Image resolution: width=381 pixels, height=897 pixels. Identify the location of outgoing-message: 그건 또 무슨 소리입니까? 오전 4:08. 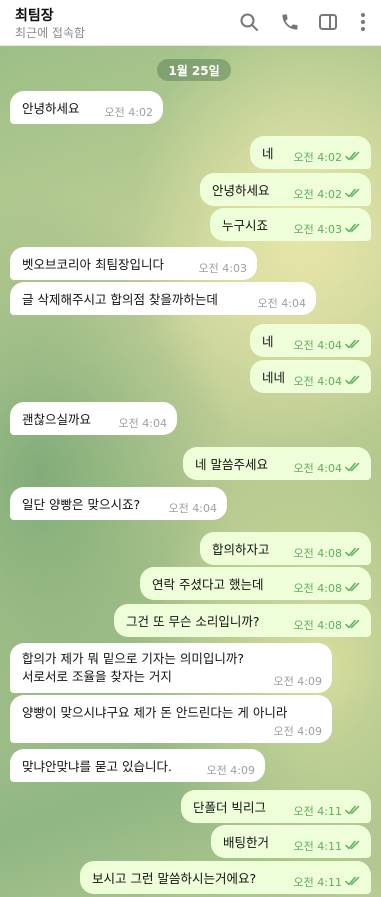
(242, 620).